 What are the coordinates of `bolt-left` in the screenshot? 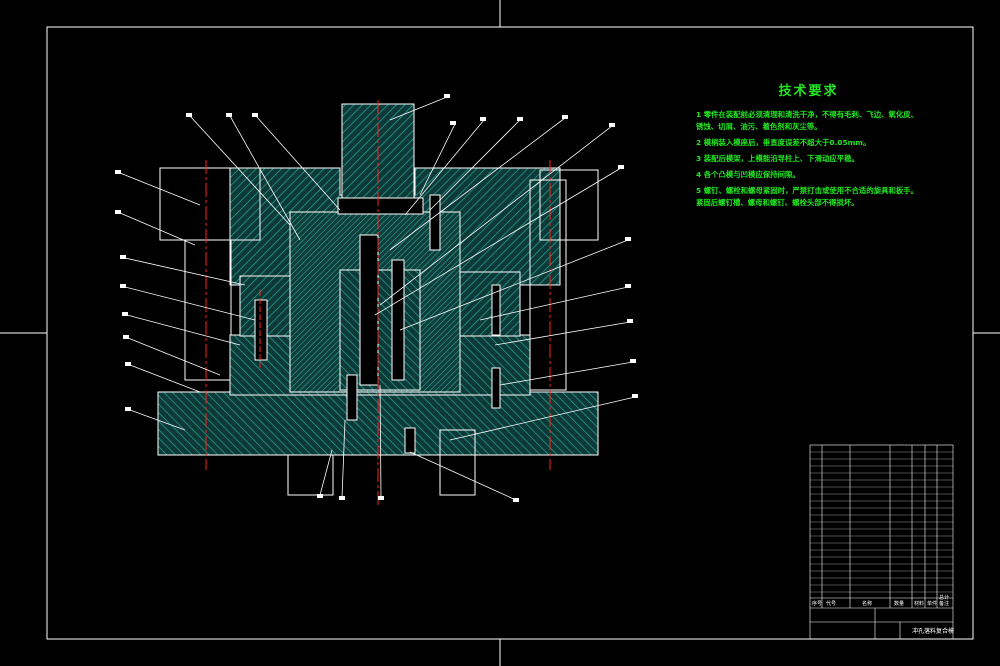 It's located at (261, 330).